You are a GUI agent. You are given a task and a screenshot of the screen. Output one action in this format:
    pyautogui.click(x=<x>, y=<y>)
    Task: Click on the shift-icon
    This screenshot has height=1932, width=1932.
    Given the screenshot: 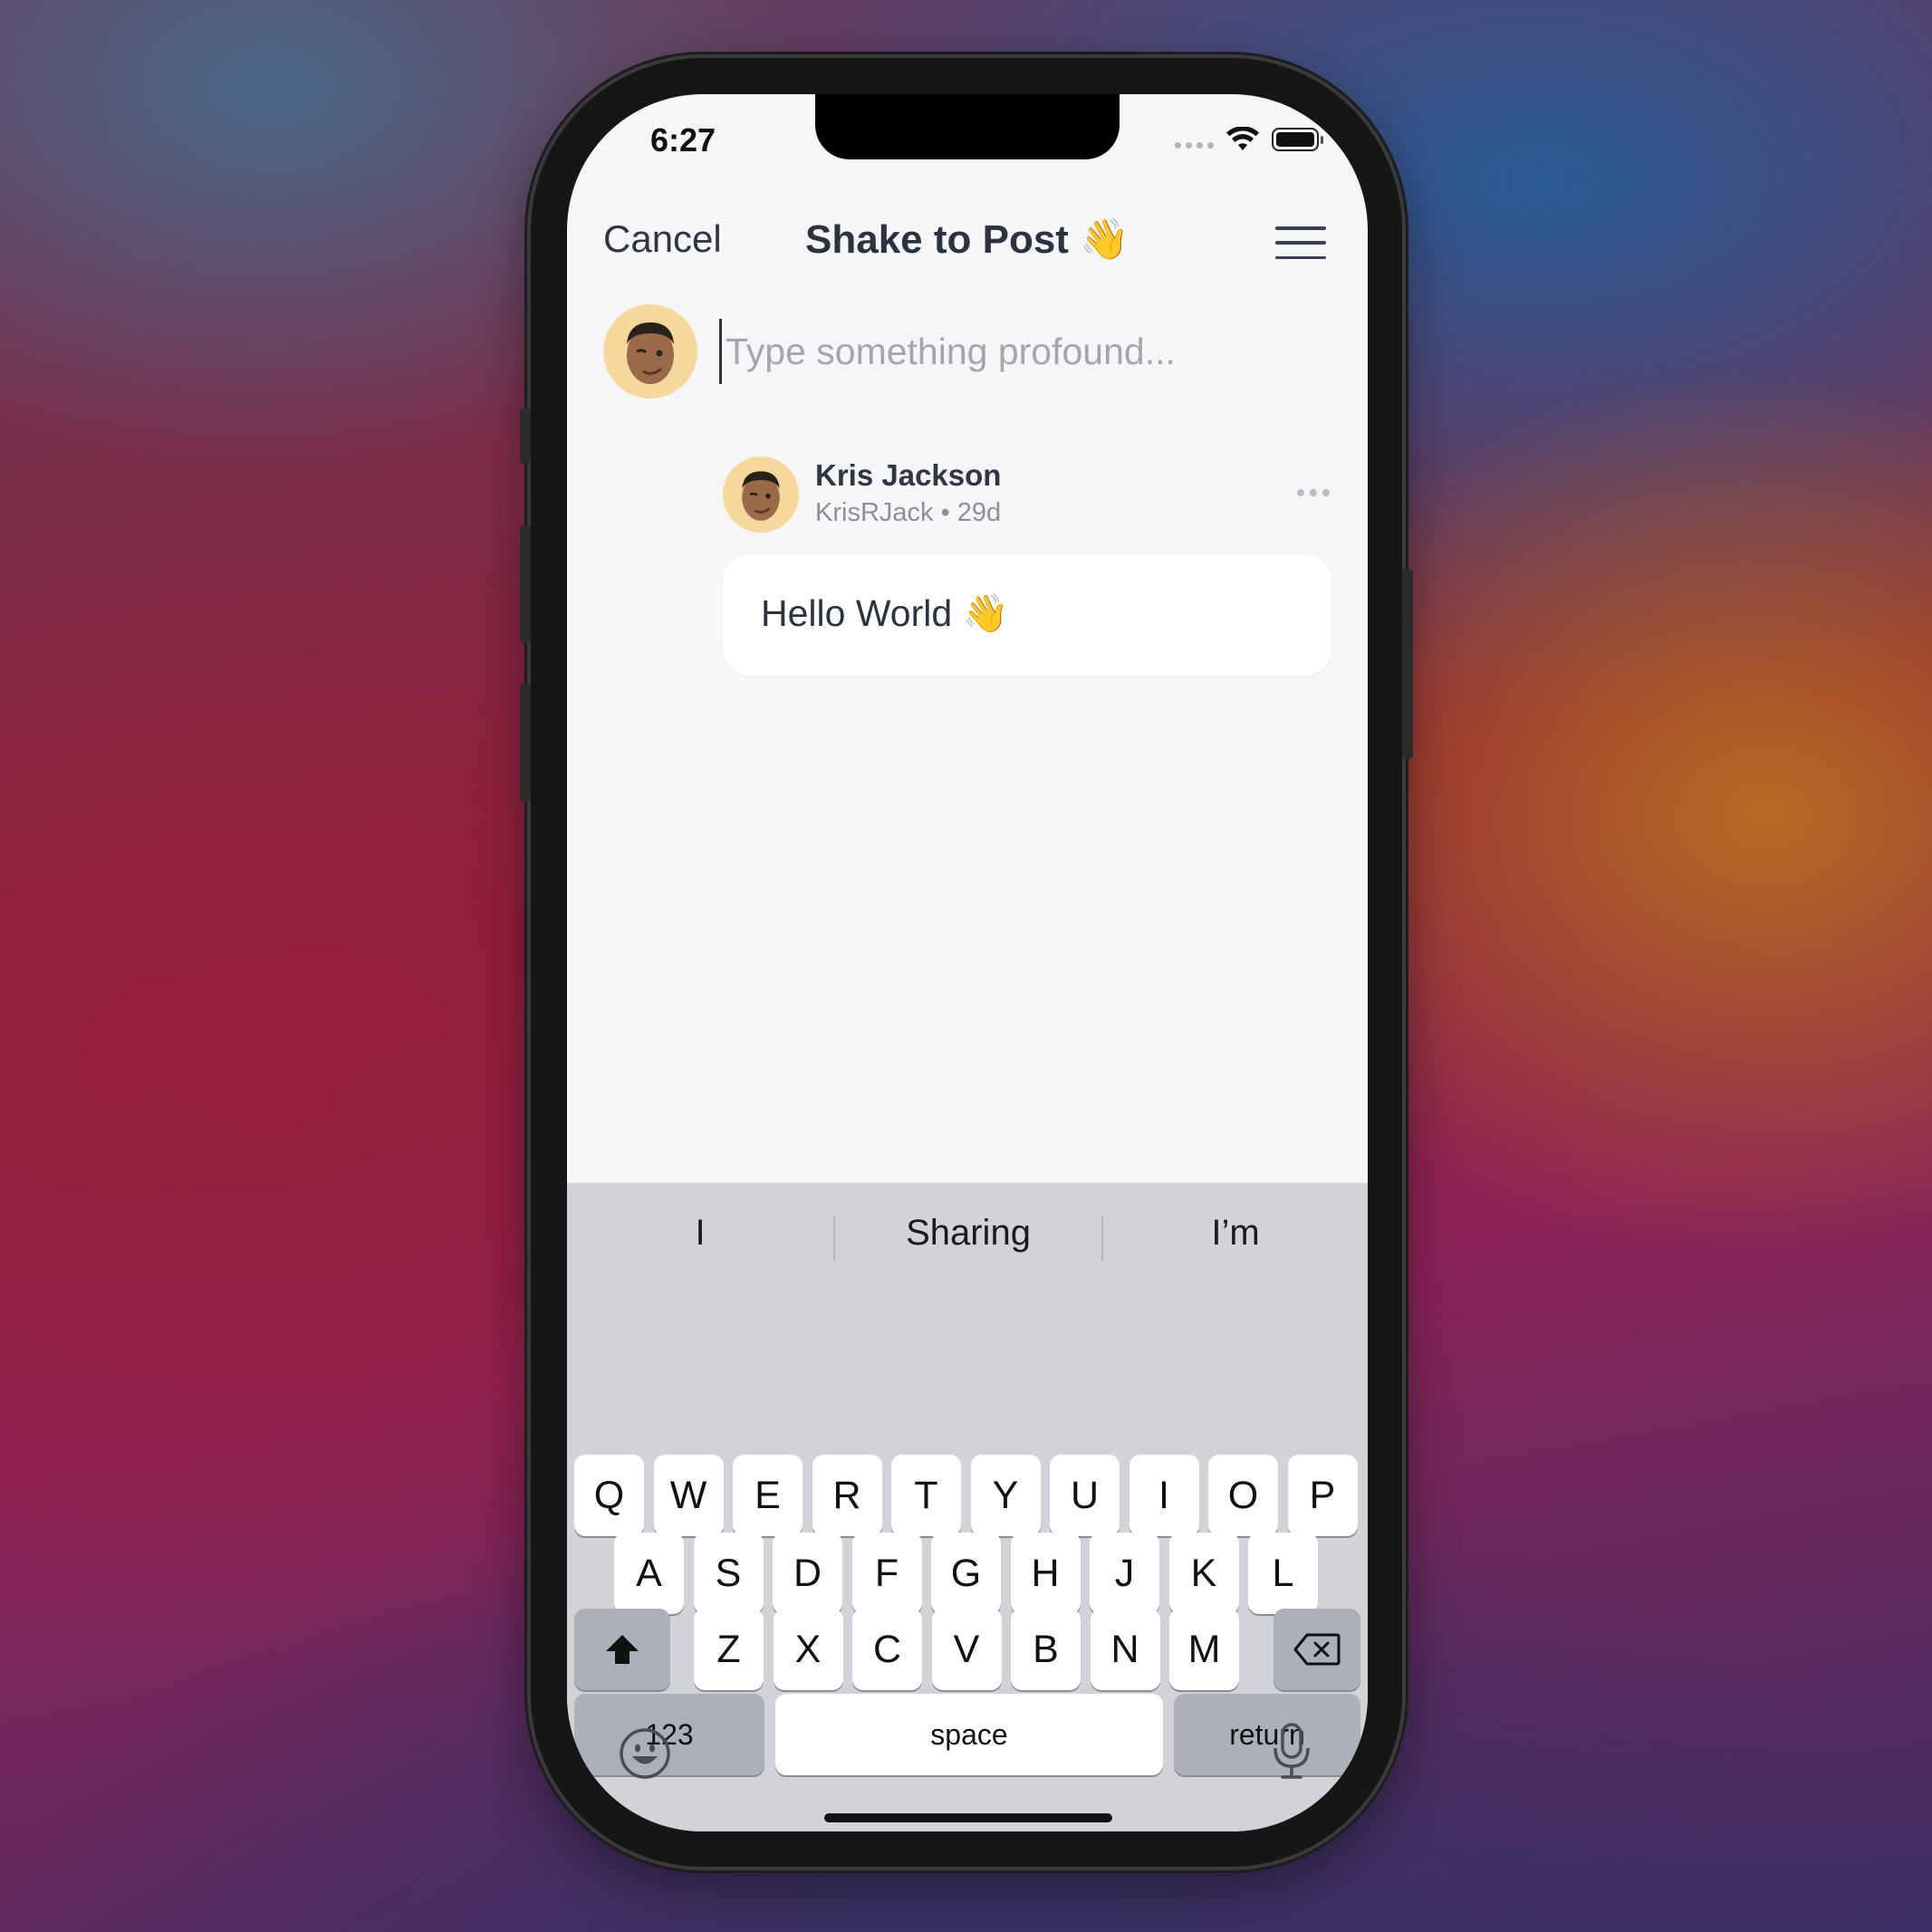 What is the action you would take?
    pyautogui.click(x=622, y=1649)
    